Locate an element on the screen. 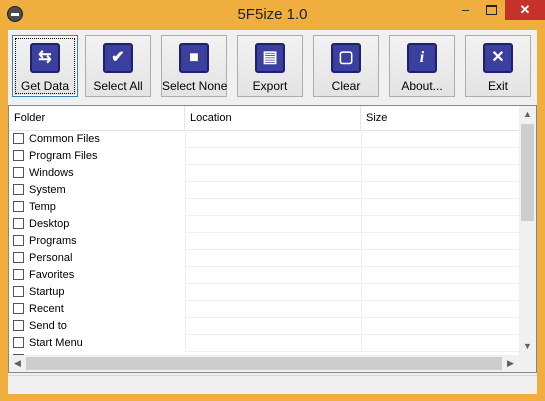 The image size is (545, 401). folder-name: Start Menu is located at coordinates (56, 343).